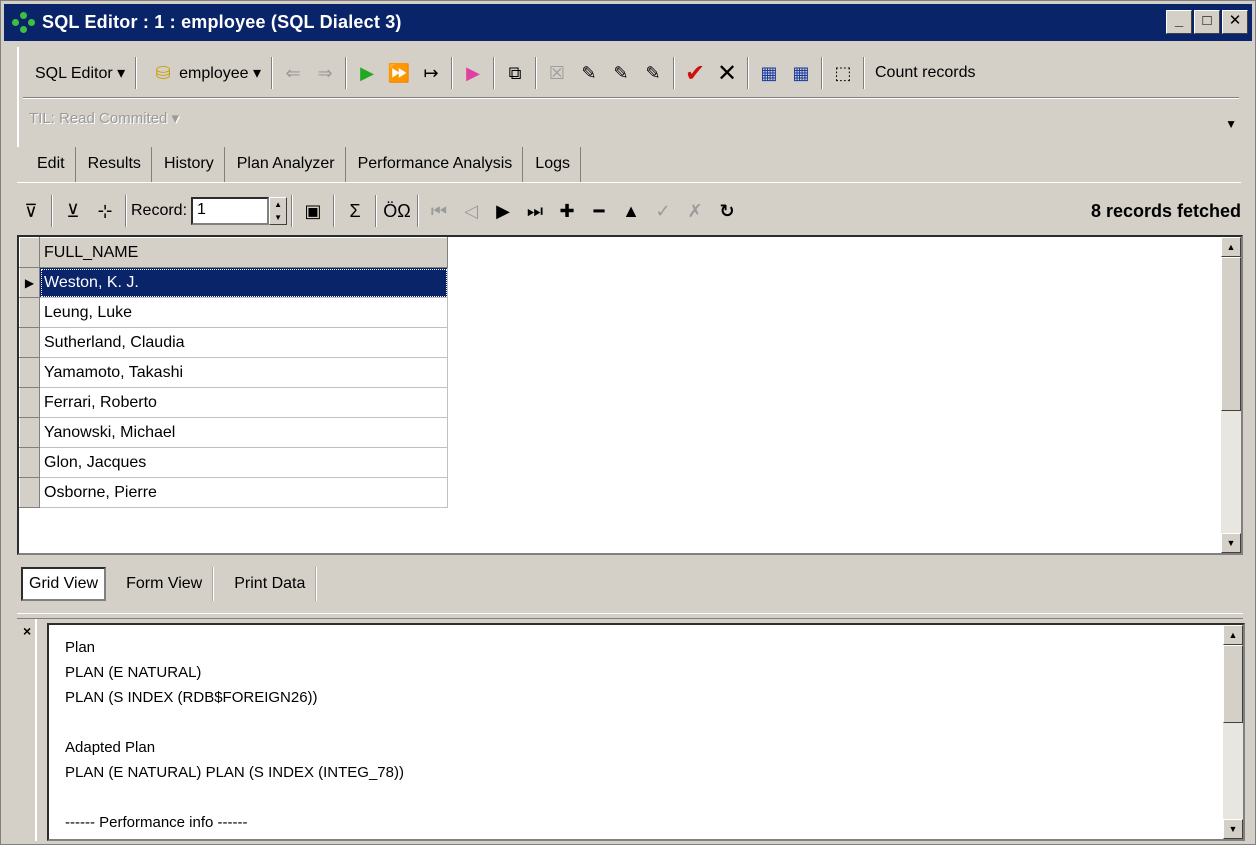 The width and height of the screenshot is (1256, 845). I want to click on table-row: Yanowski, Michael, so click(233, 432).